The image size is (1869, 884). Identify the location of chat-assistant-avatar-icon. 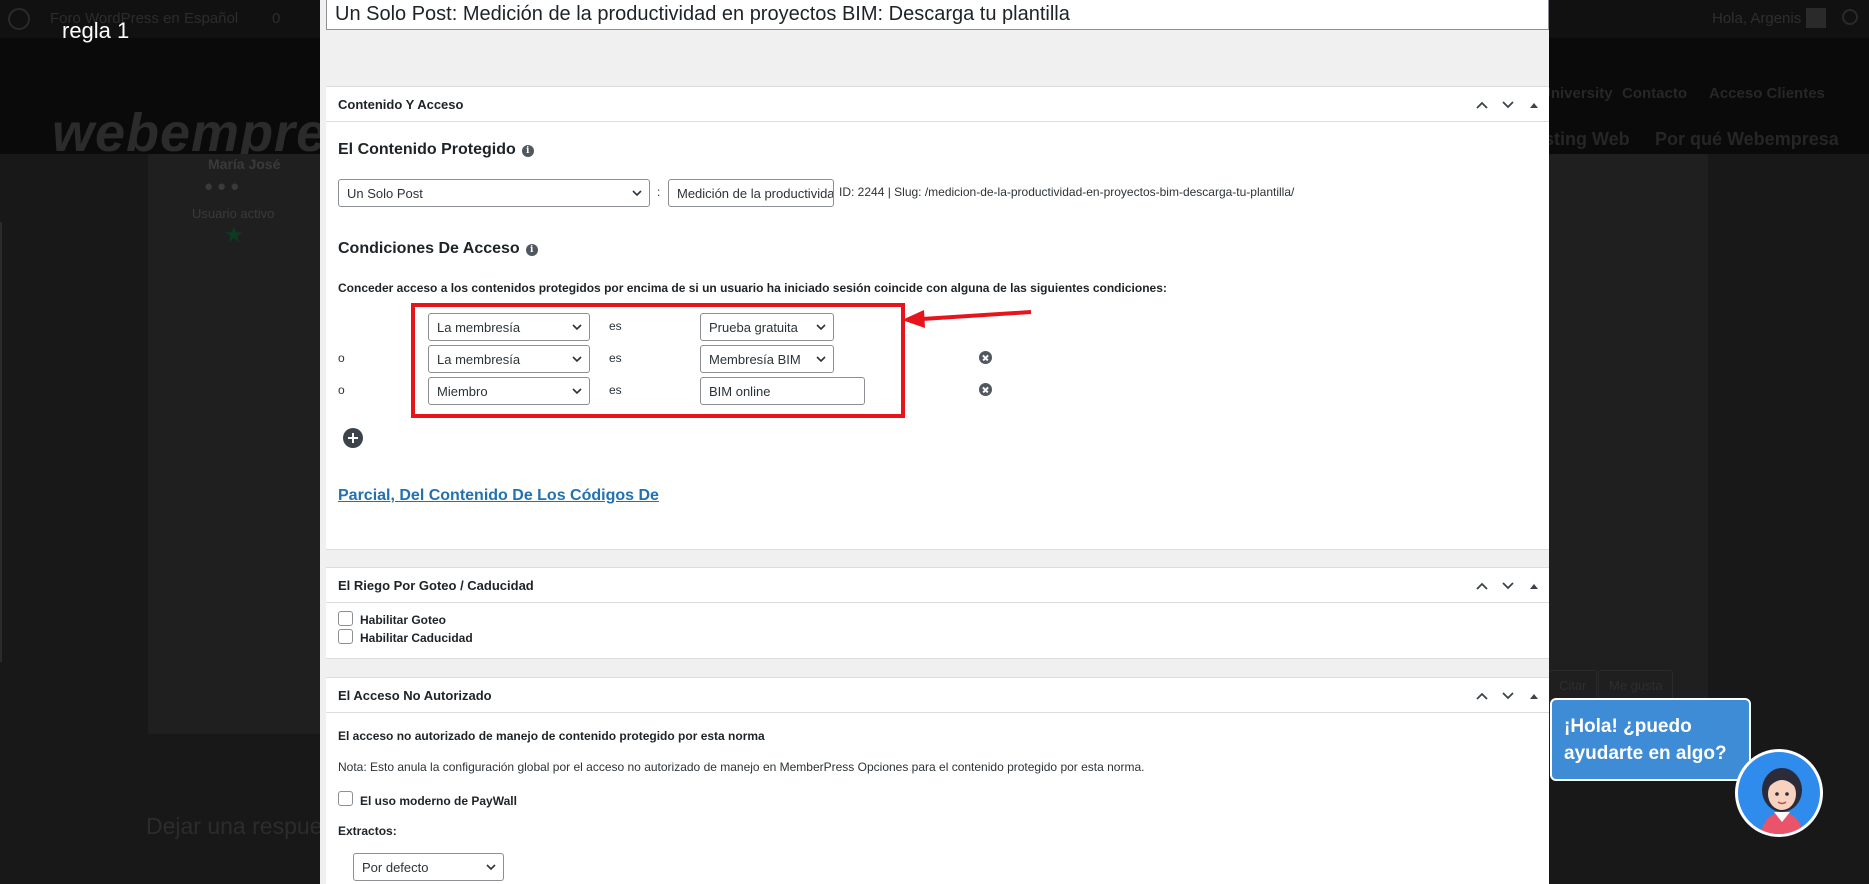
(1779, 793).